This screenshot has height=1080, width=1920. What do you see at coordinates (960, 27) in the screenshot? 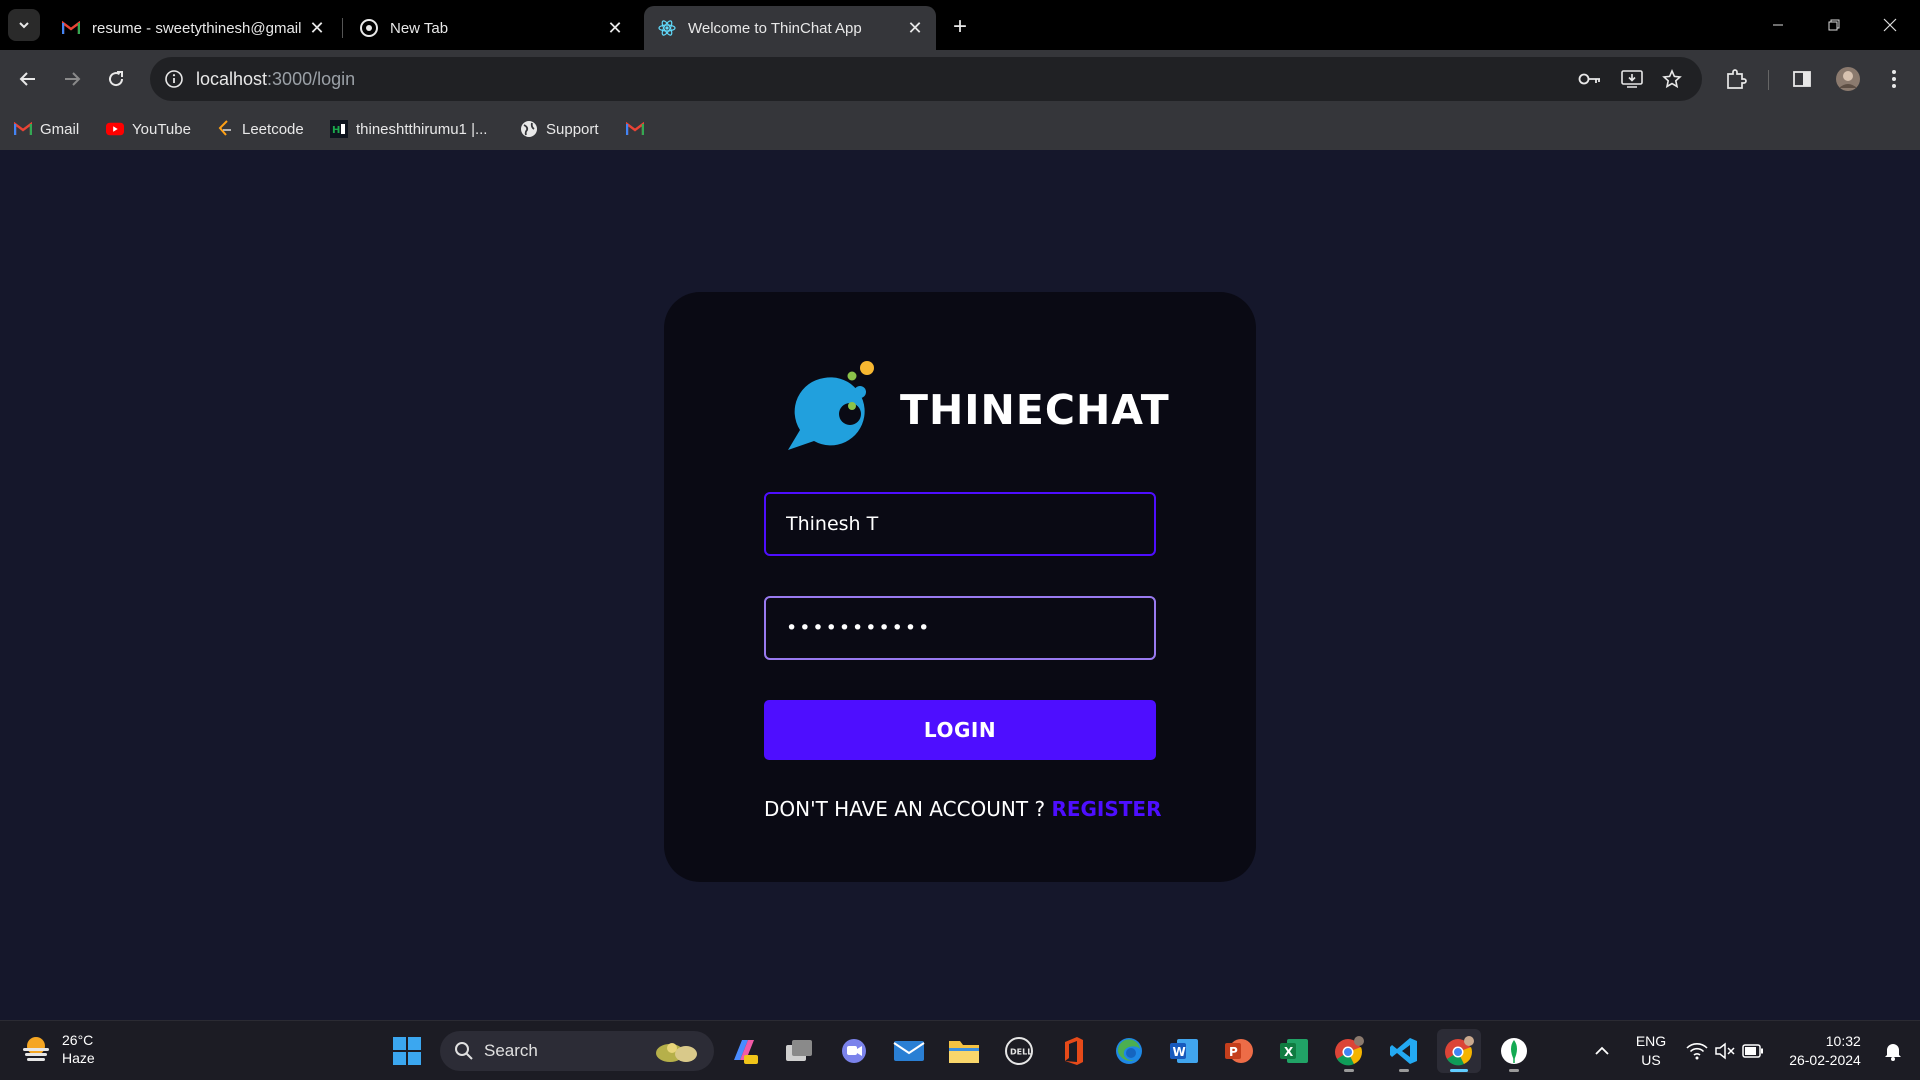
I see `new-tab-button: +` at bounding box center [960, 27].